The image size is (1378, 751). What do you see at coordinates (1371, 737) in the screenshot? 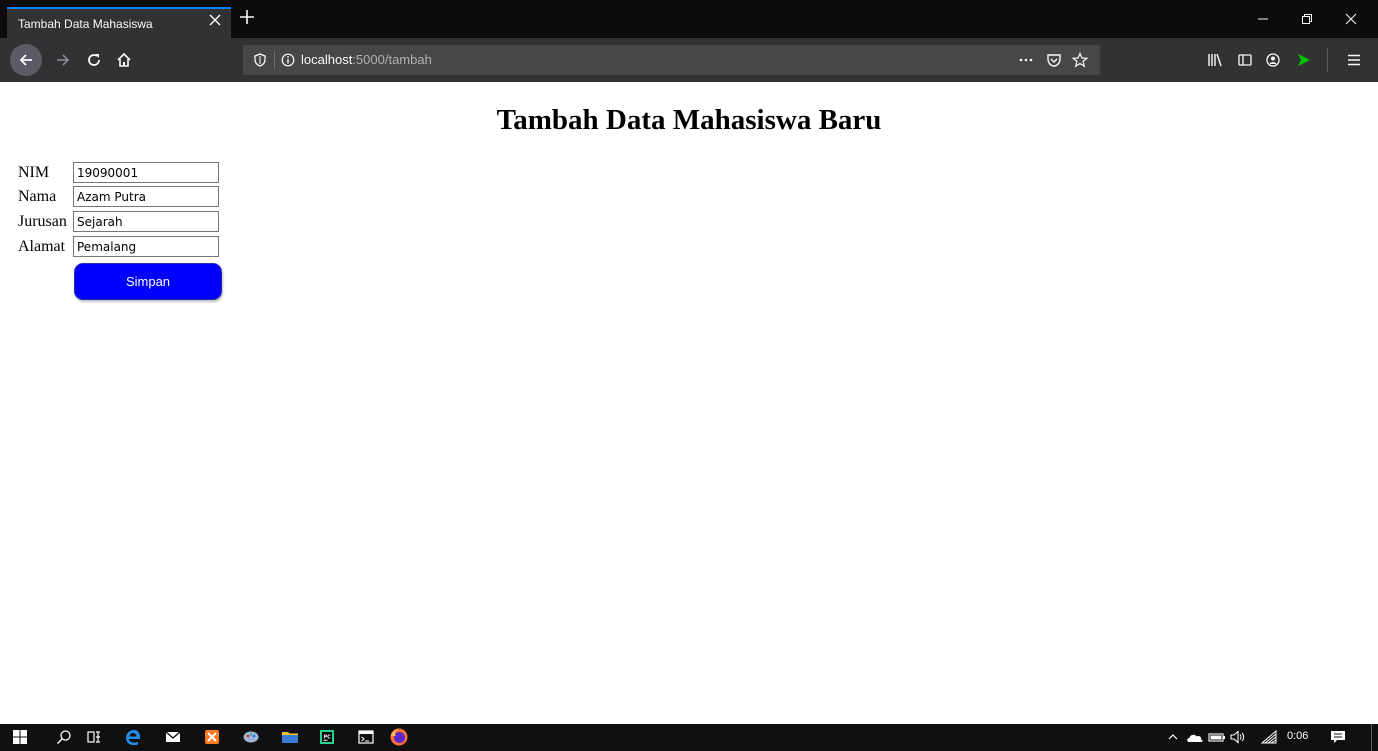
I see `show-desktop-button` at bounding box center [1371, 737].